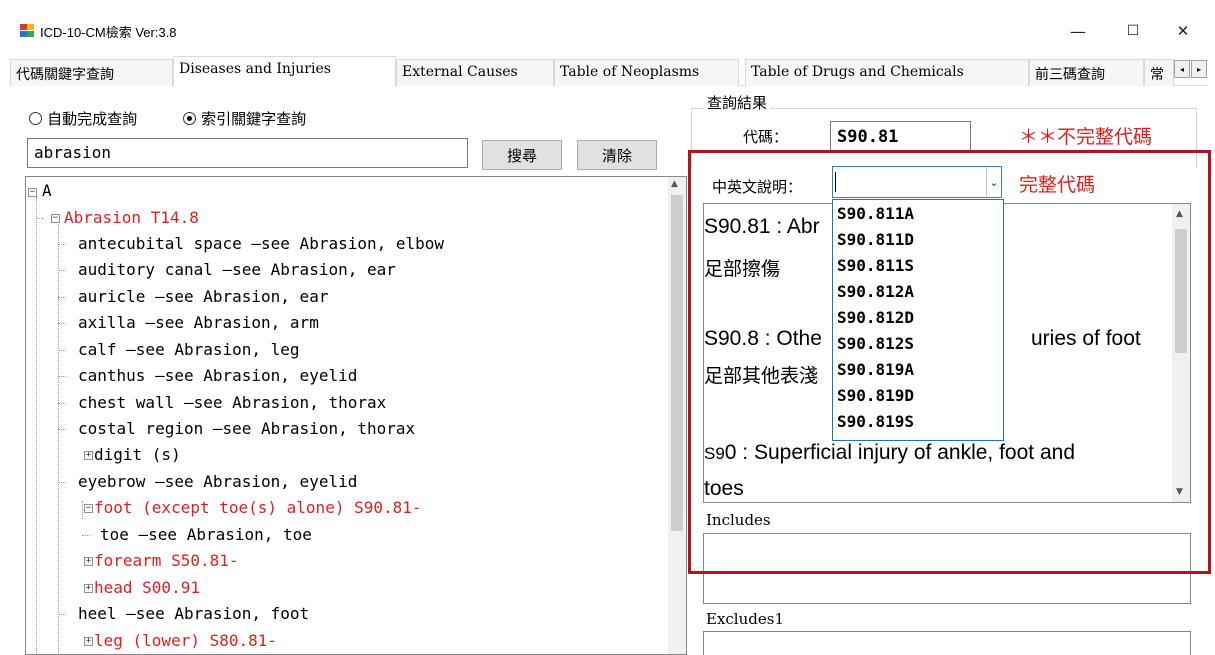 The width and height of the screenshot is (1215, 655). I want to click on code-label: 代碼：, so click(766, 137).